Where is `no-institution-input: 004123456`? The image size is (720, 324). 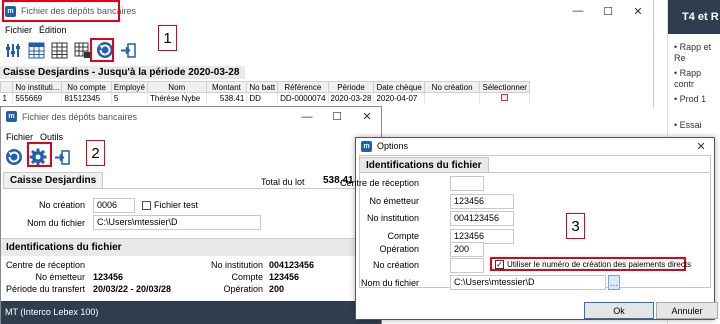
no-institution-input: 004123456 is located at coordinates (482, 218).